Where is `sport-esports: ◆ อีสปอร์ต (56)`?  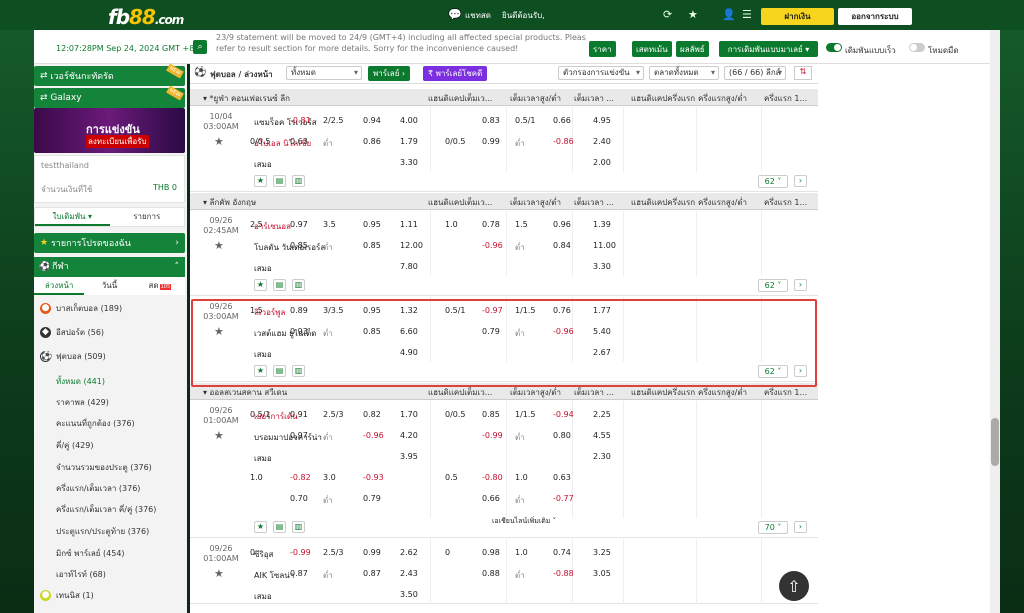
sport-esports: ◆ อีสปอร์ต (56) is located at coordinates (109, 332).